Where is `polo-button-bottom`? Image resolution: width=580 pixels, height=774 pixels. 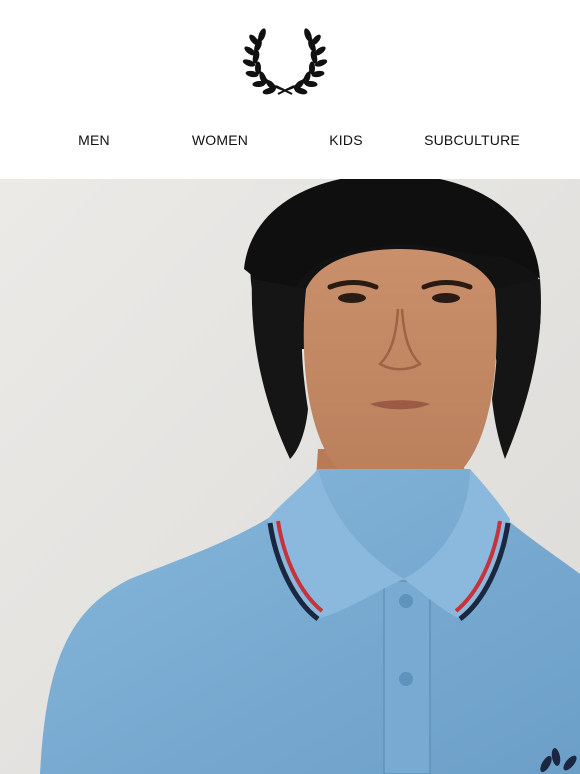 polo-button-bottom is located at coordinates (406, 679).